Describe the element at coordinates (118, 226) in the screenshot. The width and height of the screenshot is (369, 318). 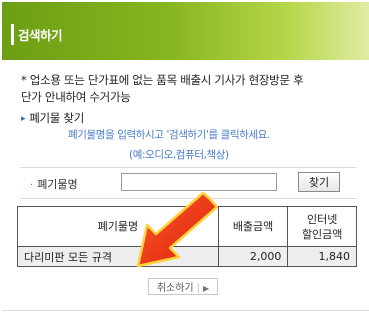
I see `column-header-name: 폐기물명` at that location.